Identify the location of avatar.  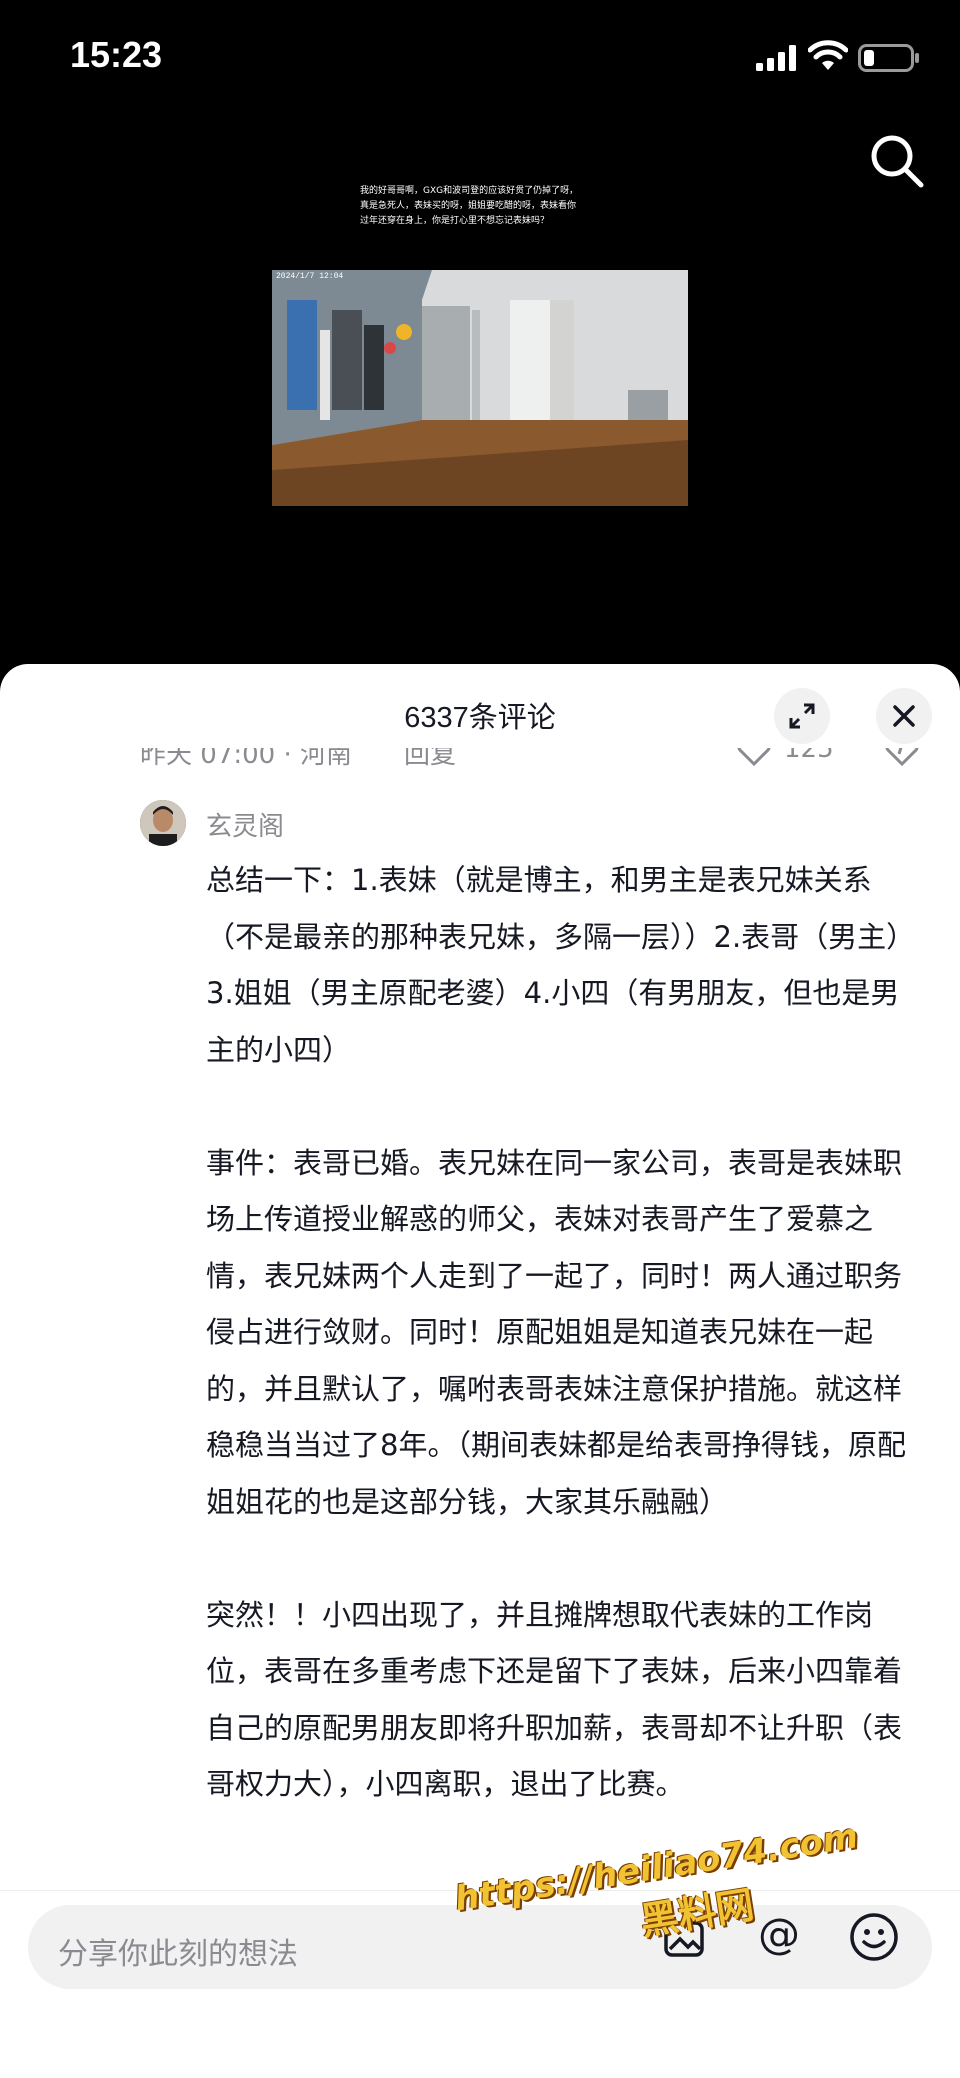
(163, 823).